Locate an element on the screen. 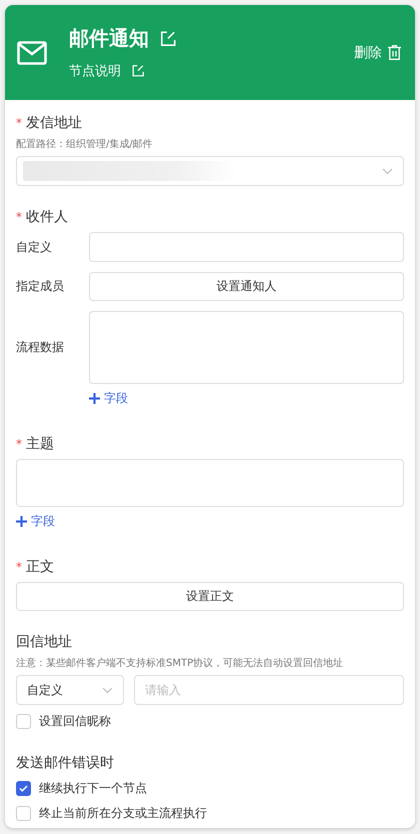 This screenshot has width=420, height=834. node-title: 邮件通知 is located at coordinates (109, 38).